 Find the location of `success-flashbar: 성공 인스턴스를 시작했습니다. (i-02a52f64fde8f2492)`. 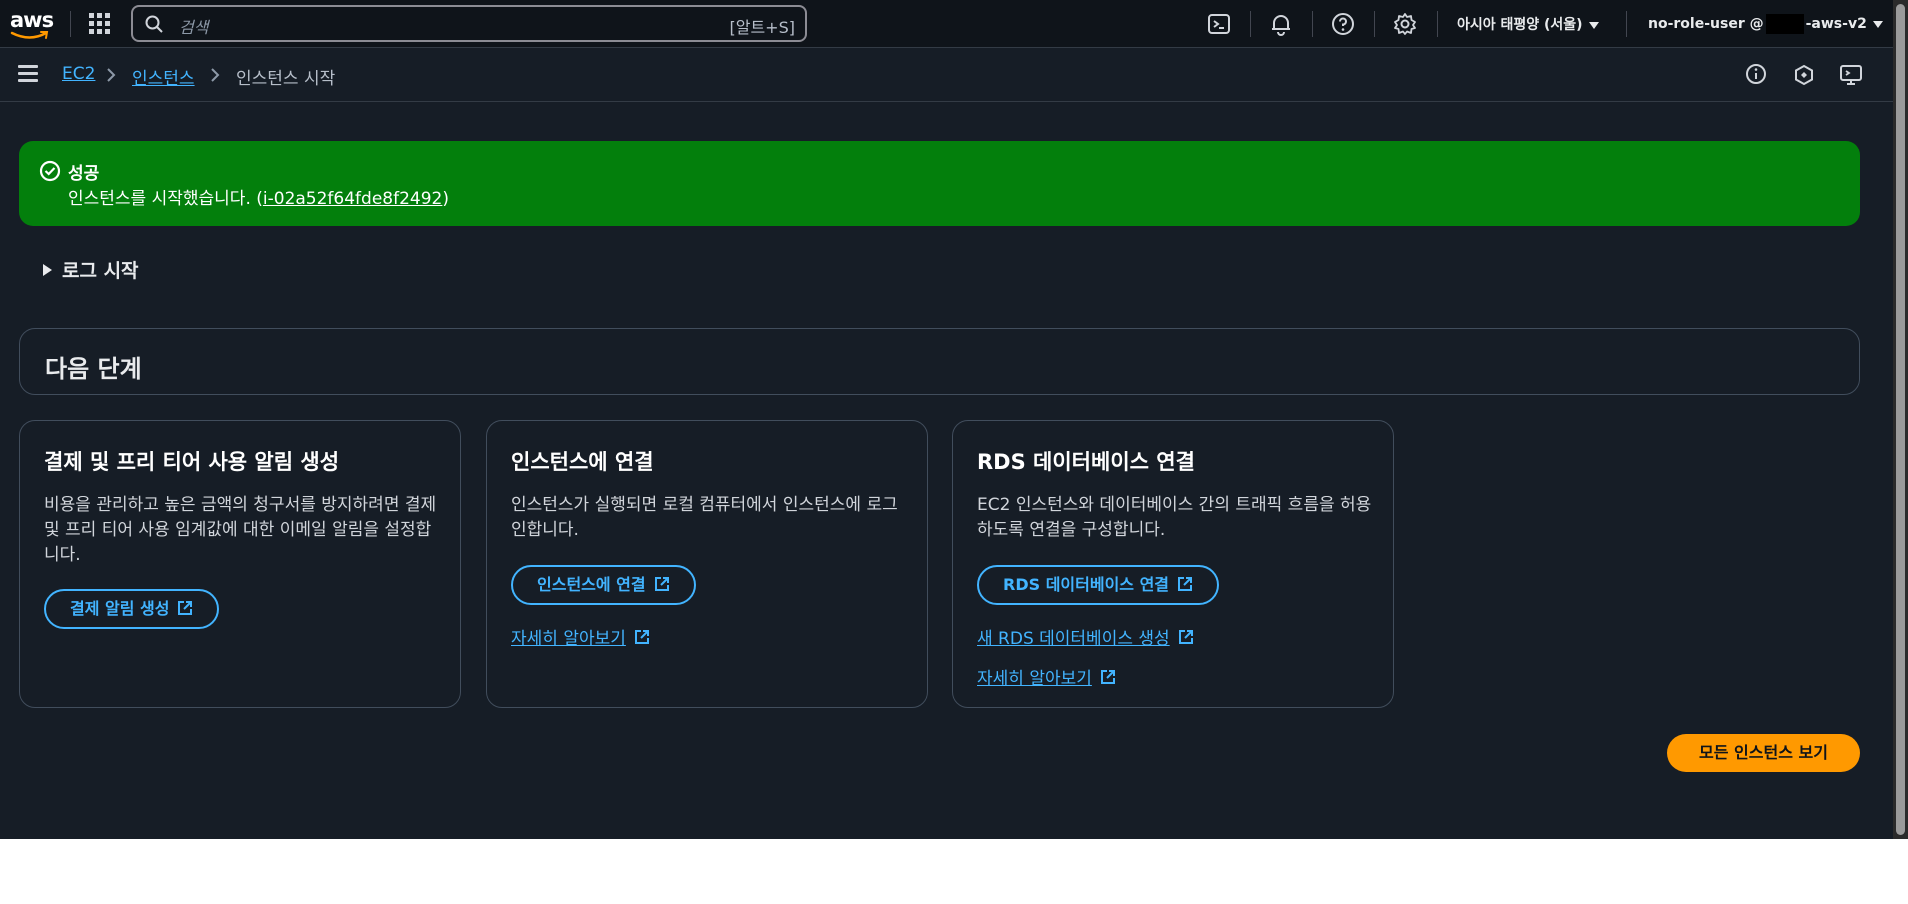

success-flashbar: 성공 인스턴스를 시작했습니다. (i-02a52f64fde8f2492) is located at coordinates (939, 183).